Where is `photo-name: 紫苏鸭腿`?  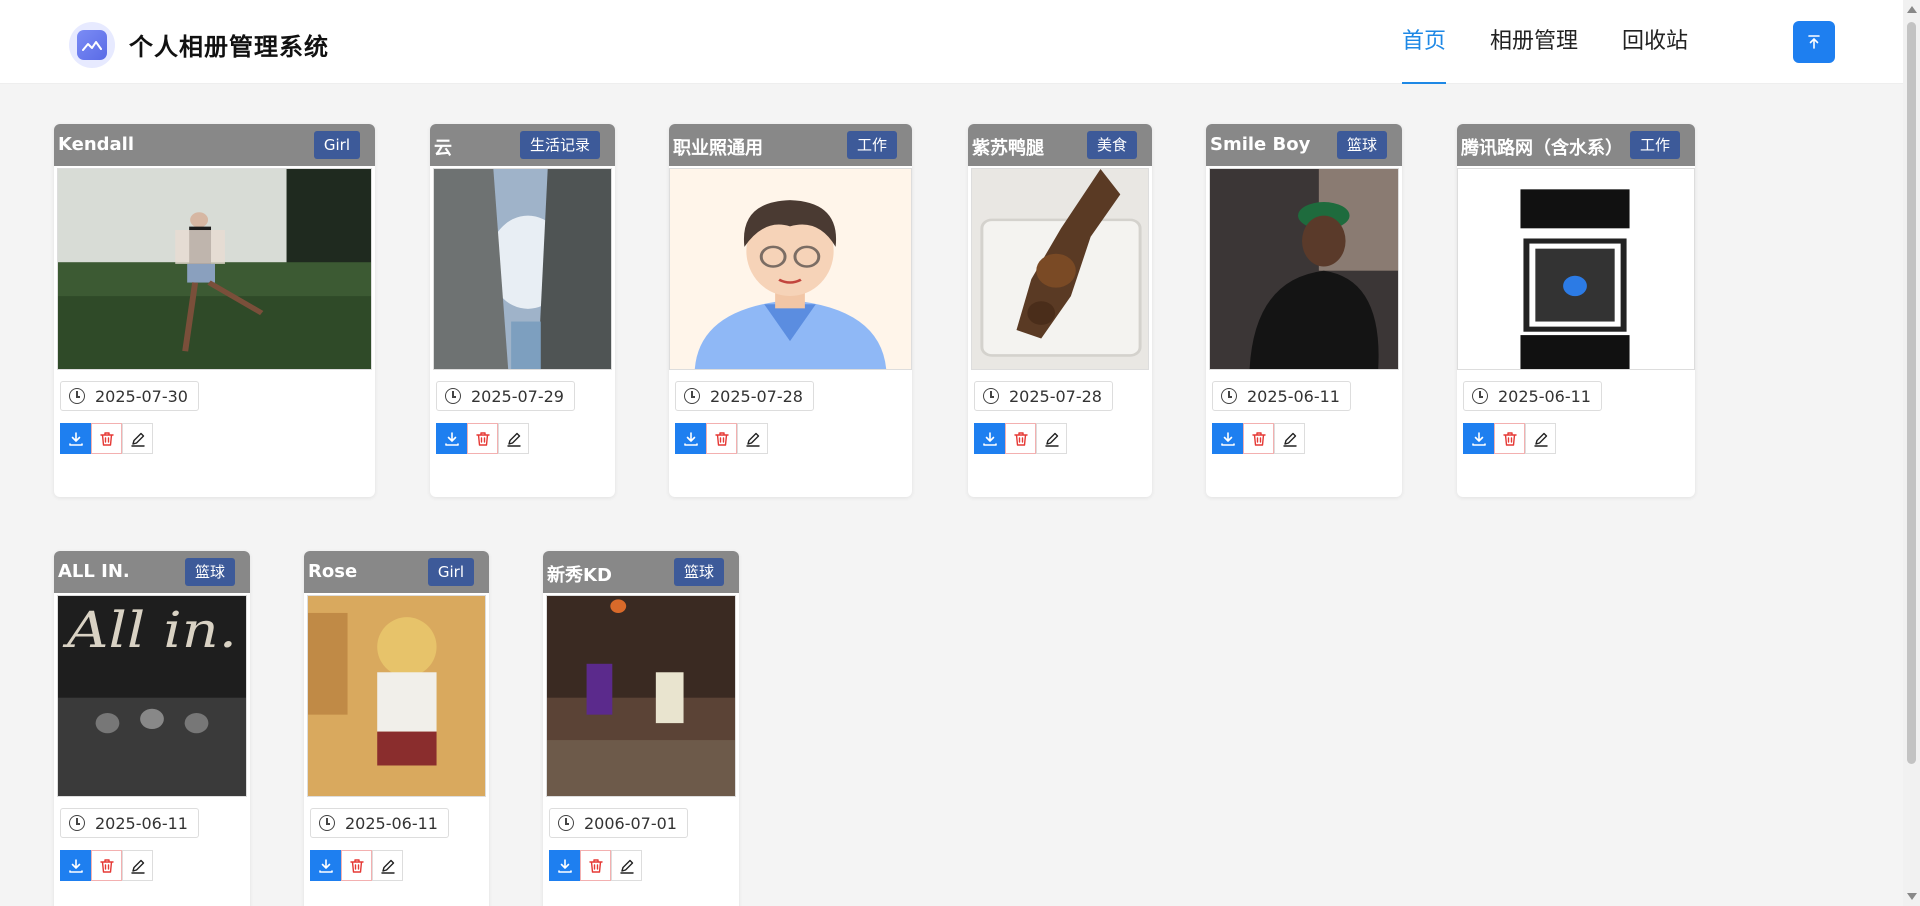 photo-name: 紫苏鸭腿 is located at coordinates (1008, 148).